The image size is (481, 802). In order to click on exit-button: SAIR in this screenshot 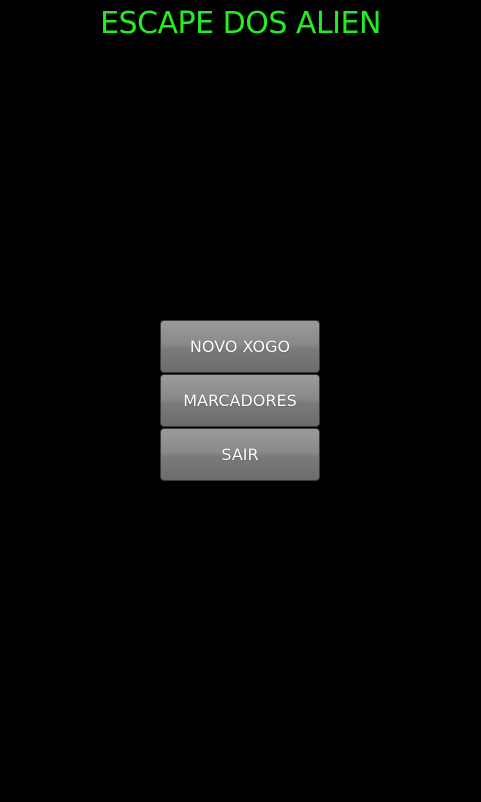, I will do `click(240, 454)`.